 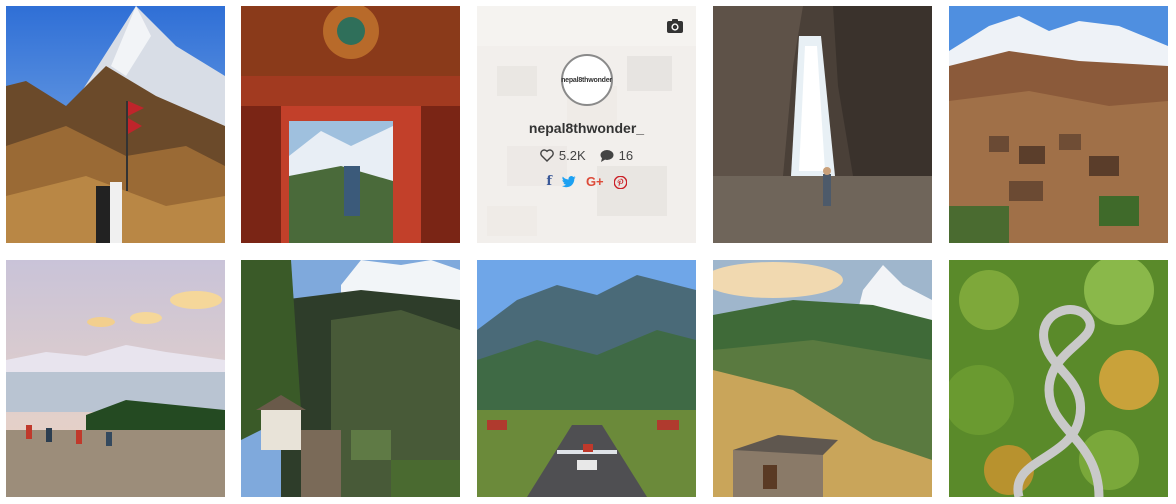 I want to click on photo-stone-hut-hills, so click(x=822, y=378).